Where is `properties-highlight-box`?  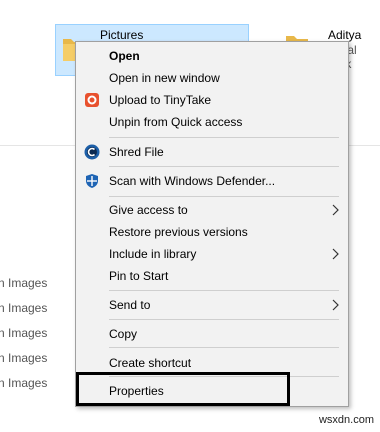
properties-highlight-box is located at coordinates (183, 389).